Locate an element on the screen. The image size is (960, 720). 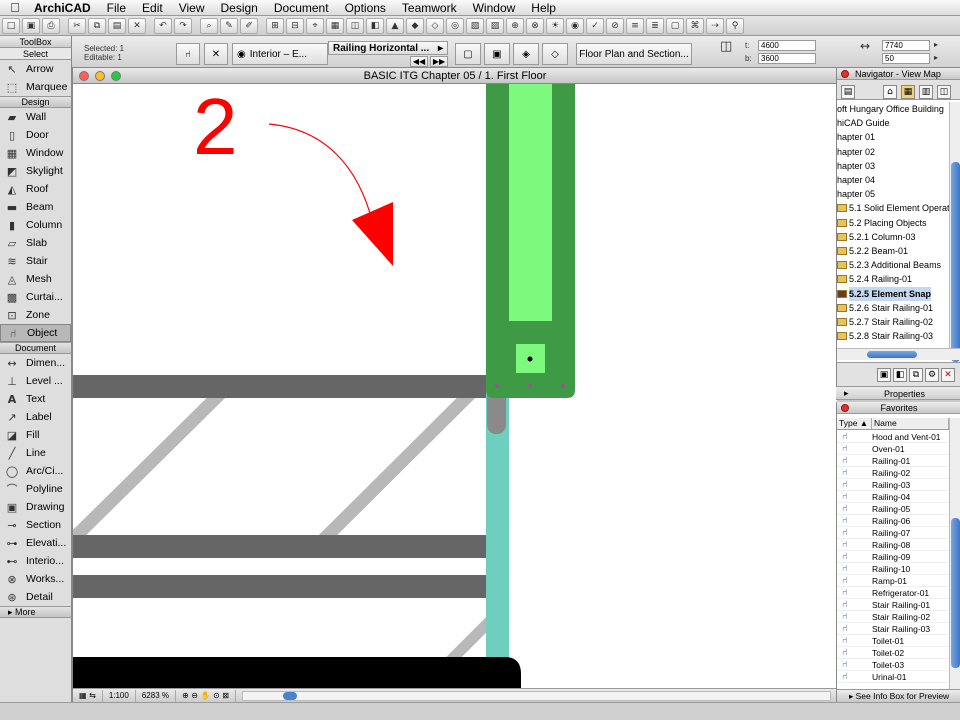
mirror-icon: ◇ is located at coordinates (555, 54).